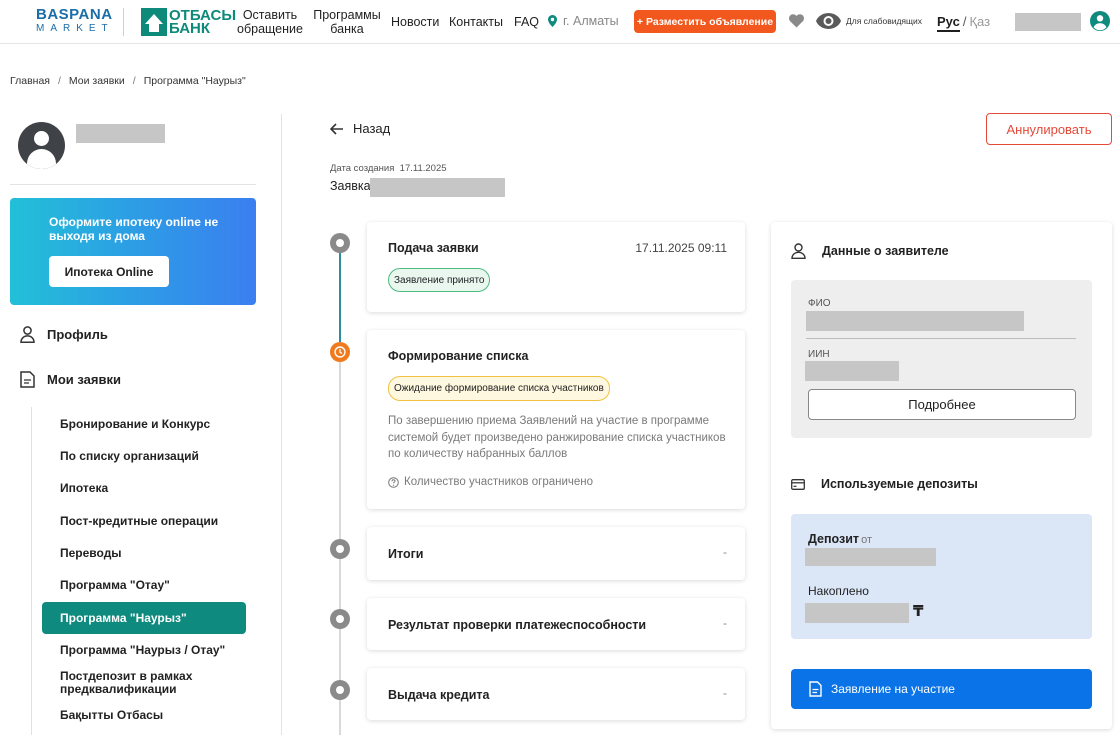 The width and height of the screenshot is (1120, 735). I want to click on step-title: Выдача кредита, so click(439, 695).